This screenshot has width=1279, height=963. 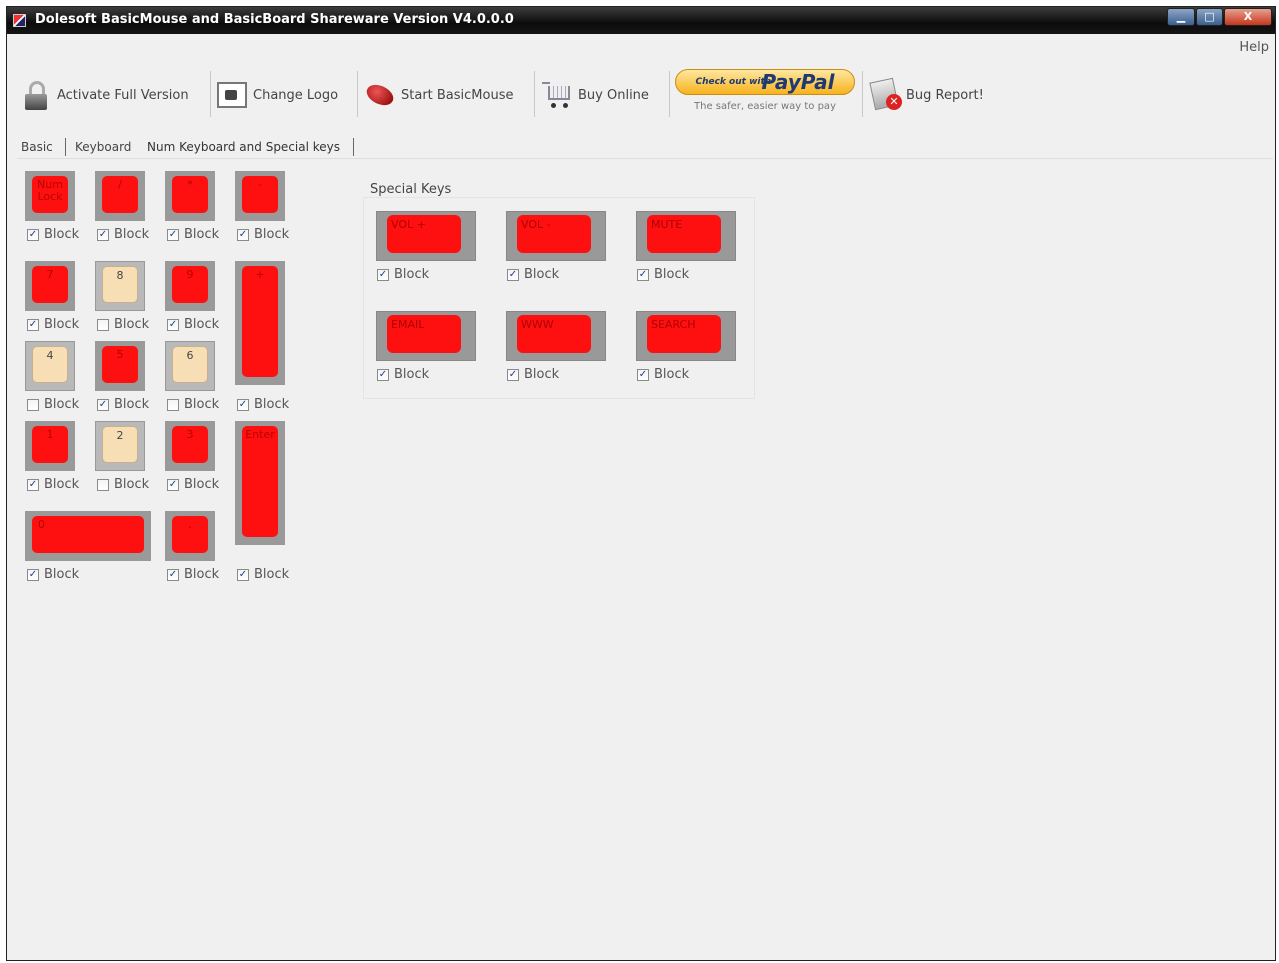 What do you see at coordinates (426, 236) in the screenshot?
I see `key-vol-up: VOL +` at bounding box center [426, 236].